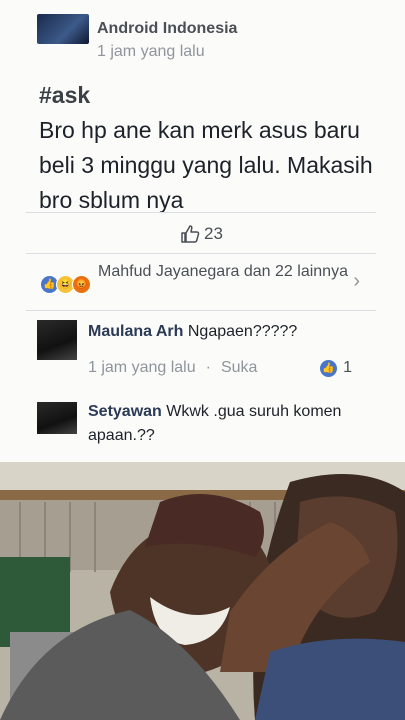 The width and height of the screenshot is (405, 720). I want to click on angry-icon: 😡, so click(81, 284).